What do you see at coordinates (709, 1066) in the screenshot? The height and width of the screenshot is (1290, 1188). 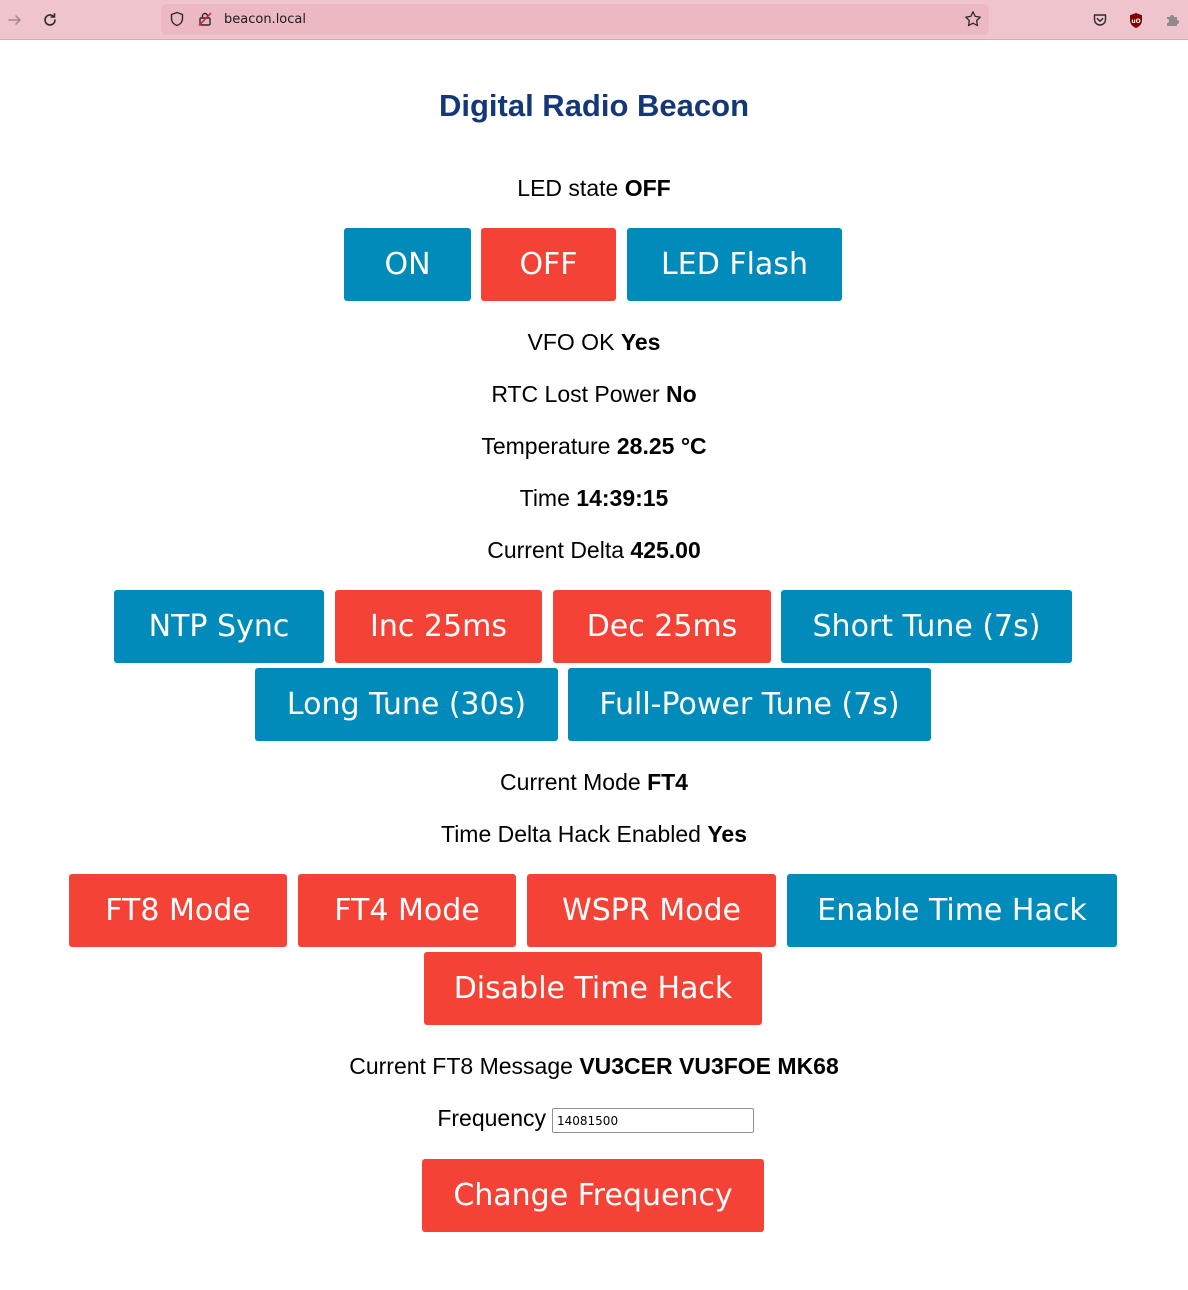 I see `ft8-message-value: VU3CER VU3FOE MK68` at bounding box center [709, 1066].